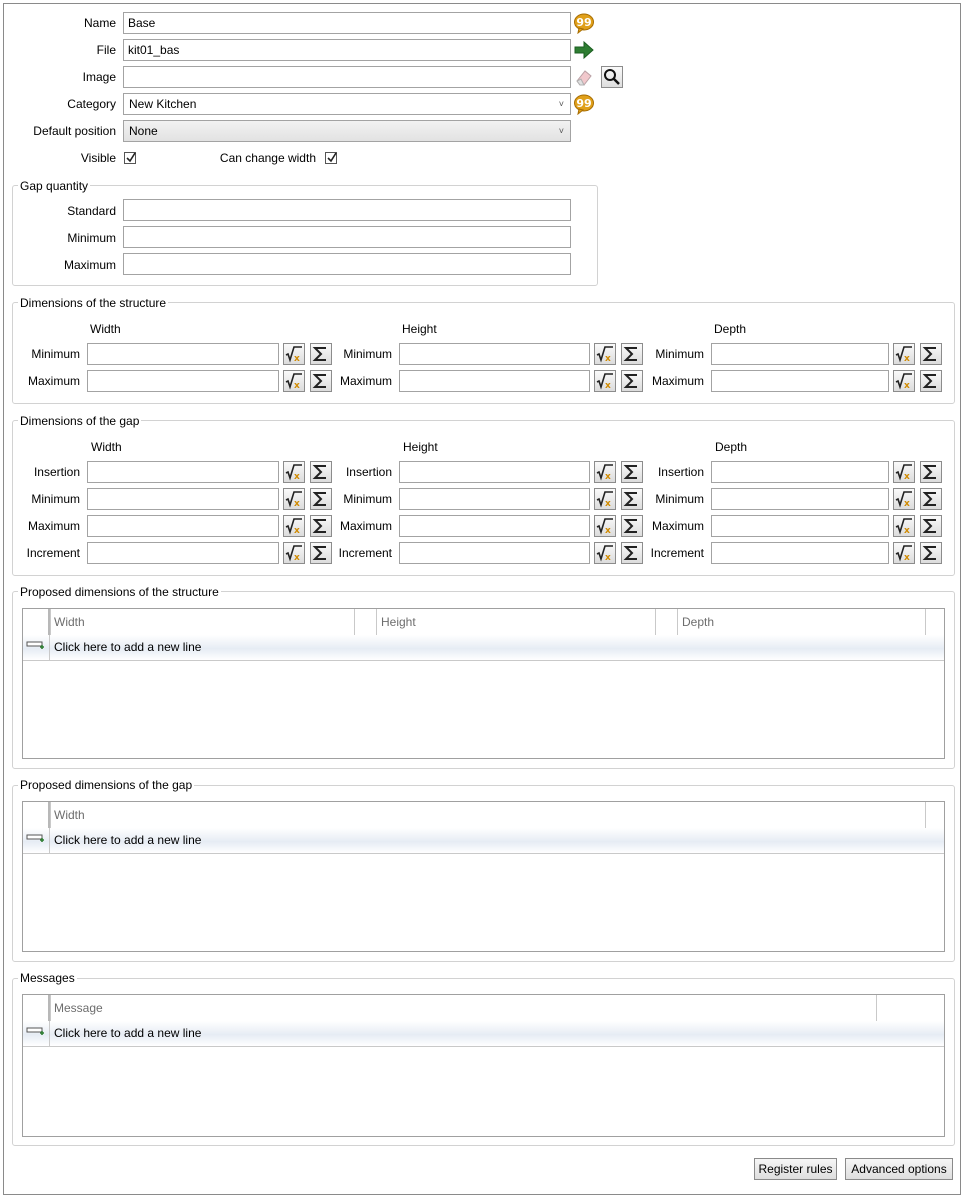 The image size is (976, 1200). I want to click on gap-height-maximum-formula-button: x, so click(605, 526).